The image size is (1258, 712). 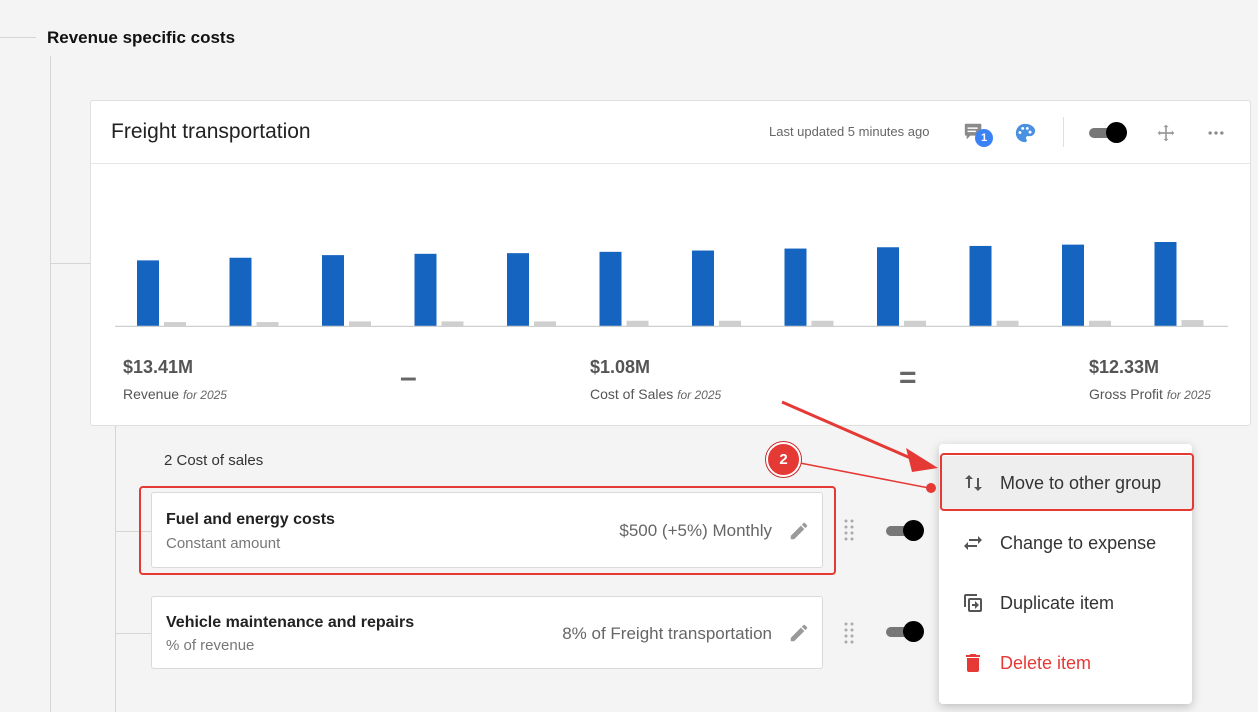 What do you see at coordinates (973, 543) in the screenshot?
I see `swap-horizontal-icon` at bounding box center [973, 543].